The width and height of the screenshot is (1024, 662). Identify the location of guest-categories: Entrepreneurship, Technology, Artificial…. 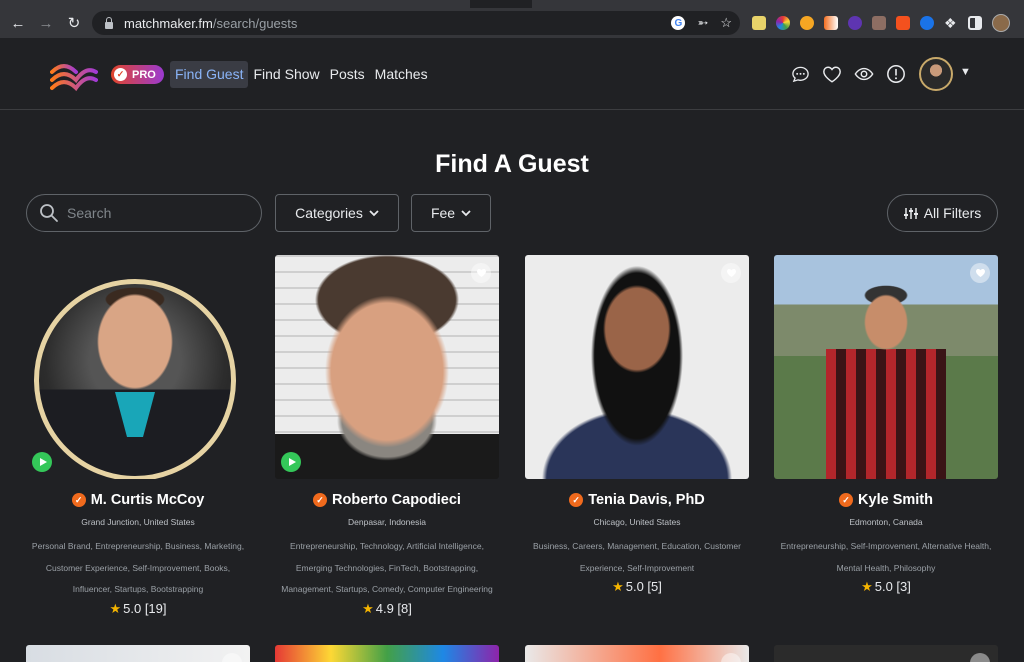
(387, 567).